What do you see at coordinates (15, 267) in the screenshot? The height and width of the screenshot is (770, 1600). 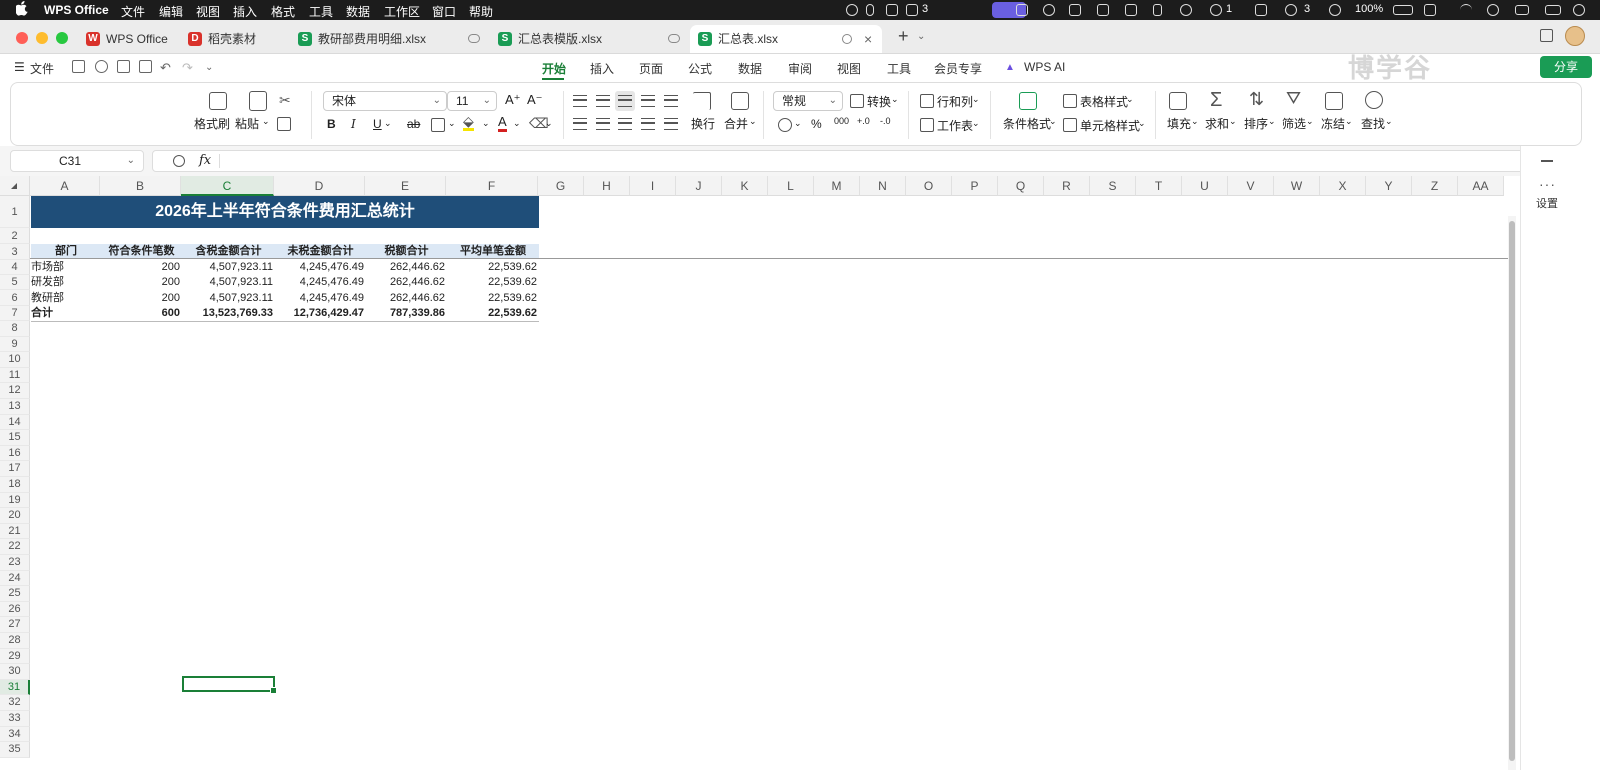 I see `row-header-4: 4` at bounding box center [15, 267].